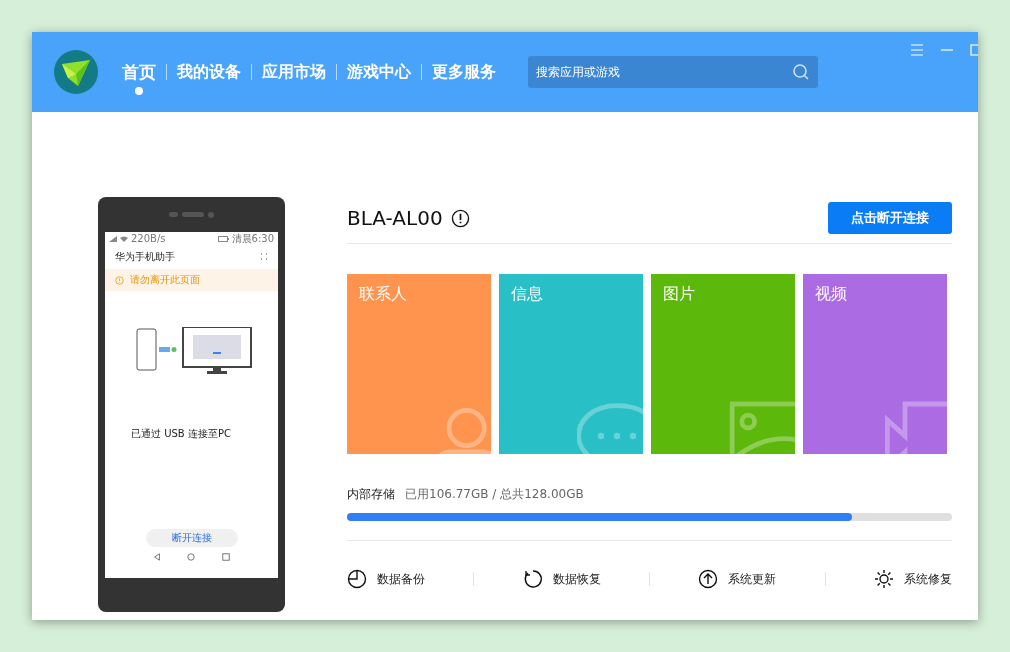  What do you see at coordinates (801, 72) in the screenshot?
I see `search-icon` at bounding box center [801, 72].